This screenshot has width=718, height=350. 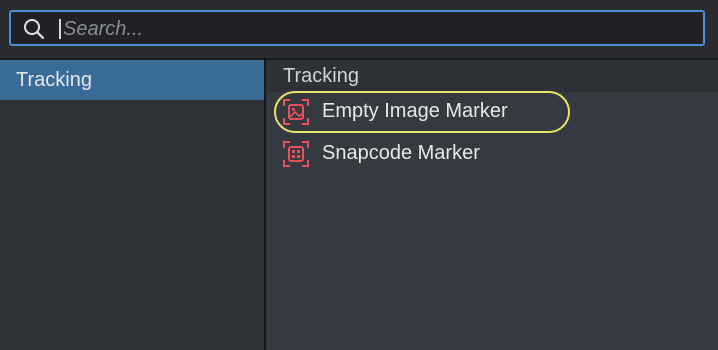 I want to click on section-title: Tracking, so click(x=321, y=76).